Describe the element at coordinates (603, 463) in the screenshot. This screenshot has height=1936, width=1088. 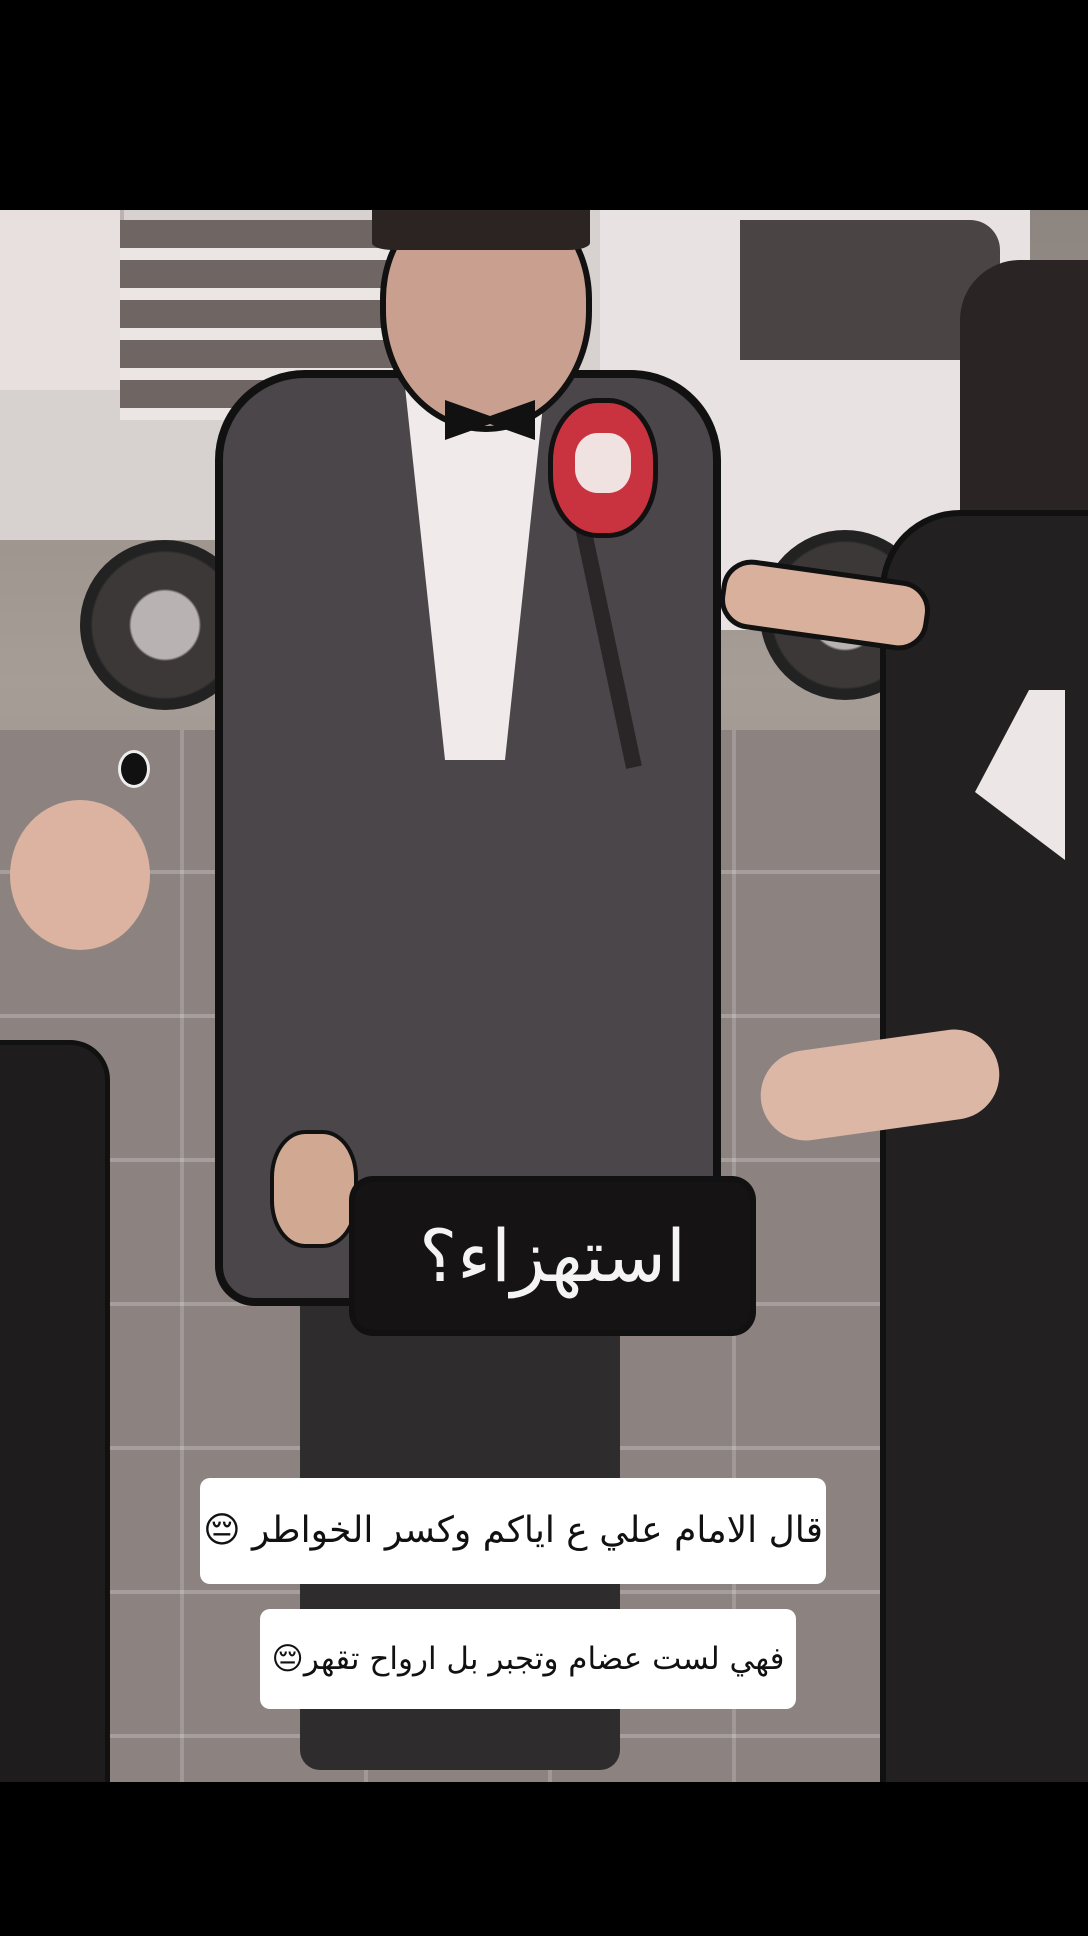
I see `microphone-logo` at that location.